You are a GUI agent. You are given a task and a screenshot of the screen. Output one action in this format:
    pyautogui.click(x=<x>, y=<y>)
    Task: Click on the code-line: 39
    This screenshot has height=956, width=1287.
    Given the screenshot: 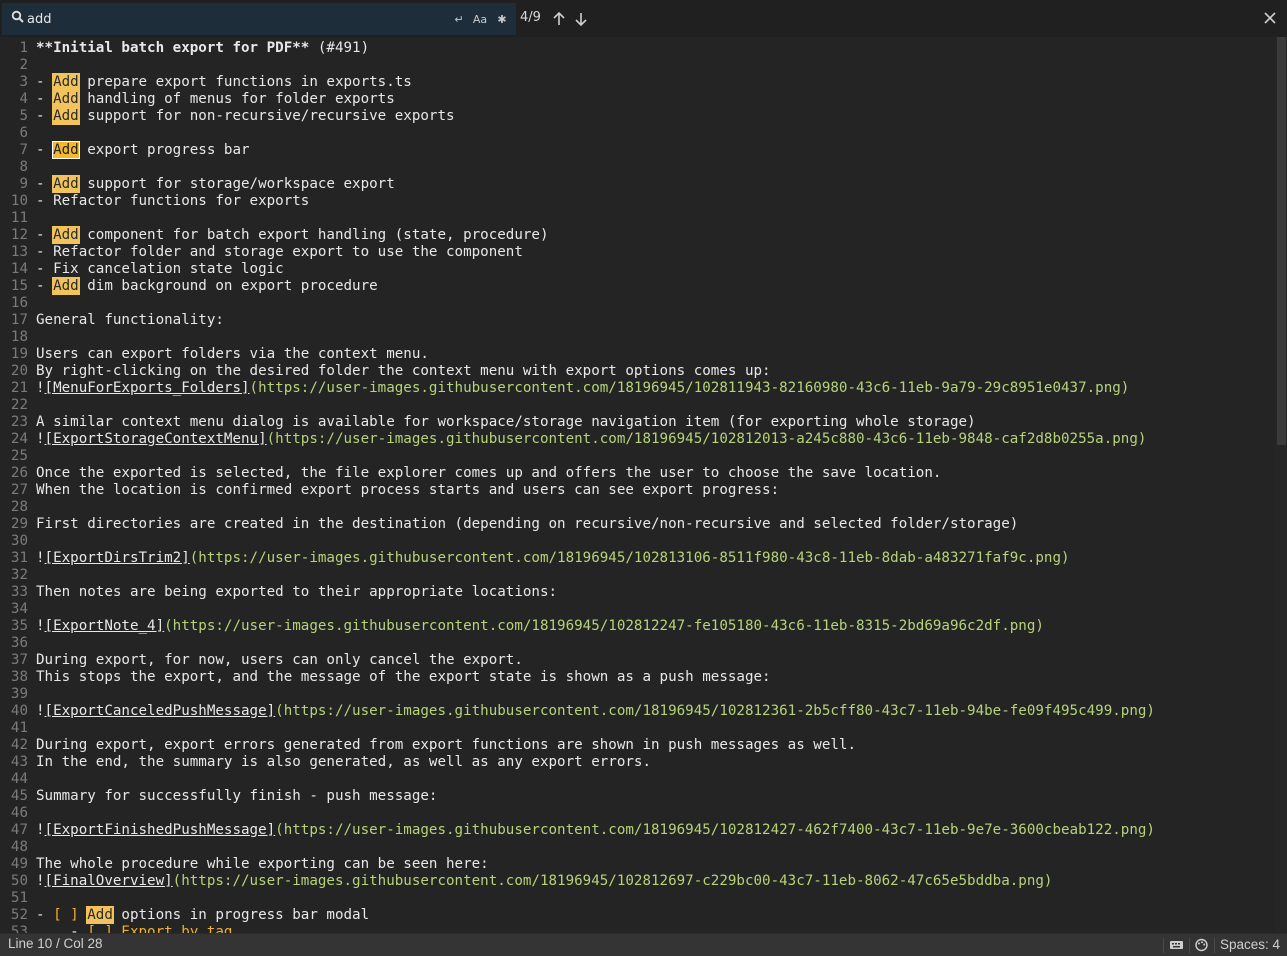 What is the action you would take?
    pyautogui.click(x=637, y=694)
    